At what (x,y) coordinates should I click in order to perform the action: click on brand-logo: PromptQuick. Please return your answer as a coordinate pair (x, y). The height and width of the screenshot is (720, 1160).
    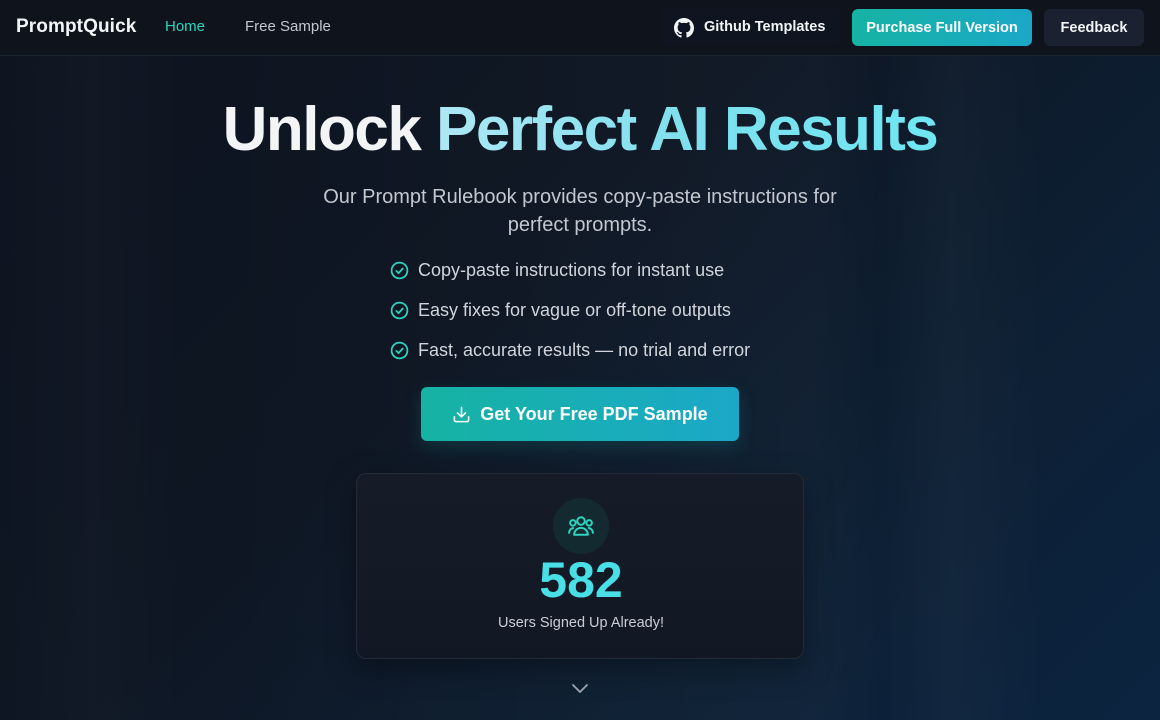
    Looking at the image, I should click on (76, 27).